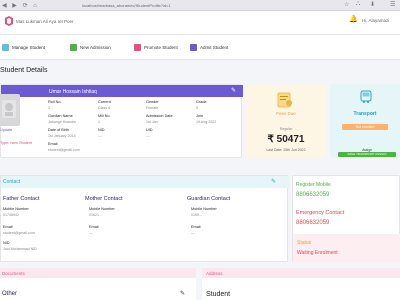  Describe the element at coordinates (98, 284) in the screenshot. I see `documents-card: Documents Other ✎` at that location.